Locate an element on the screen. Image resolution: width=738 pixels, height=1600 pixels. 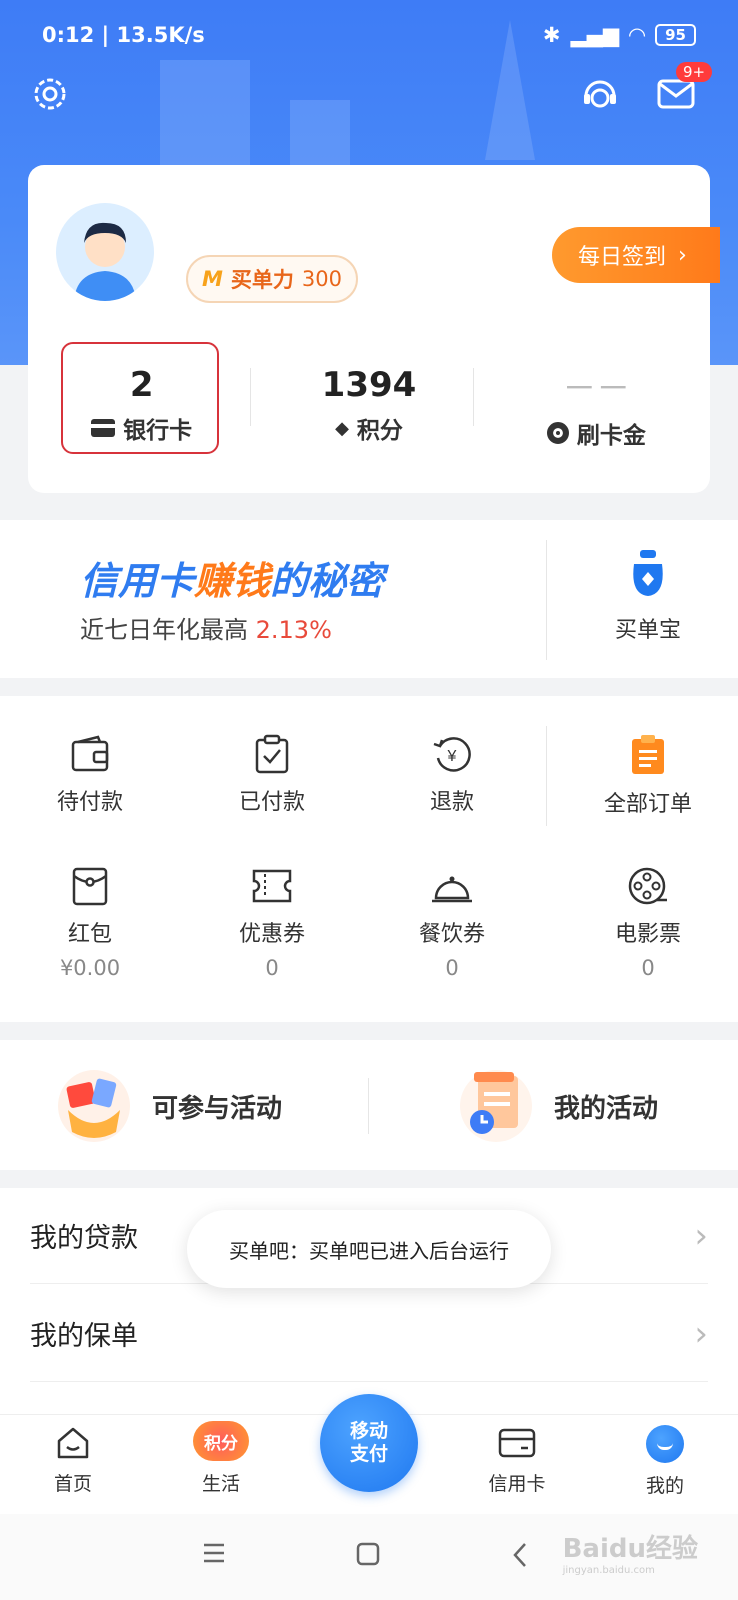
customer-service-icon is located at coordinates (600, 94).